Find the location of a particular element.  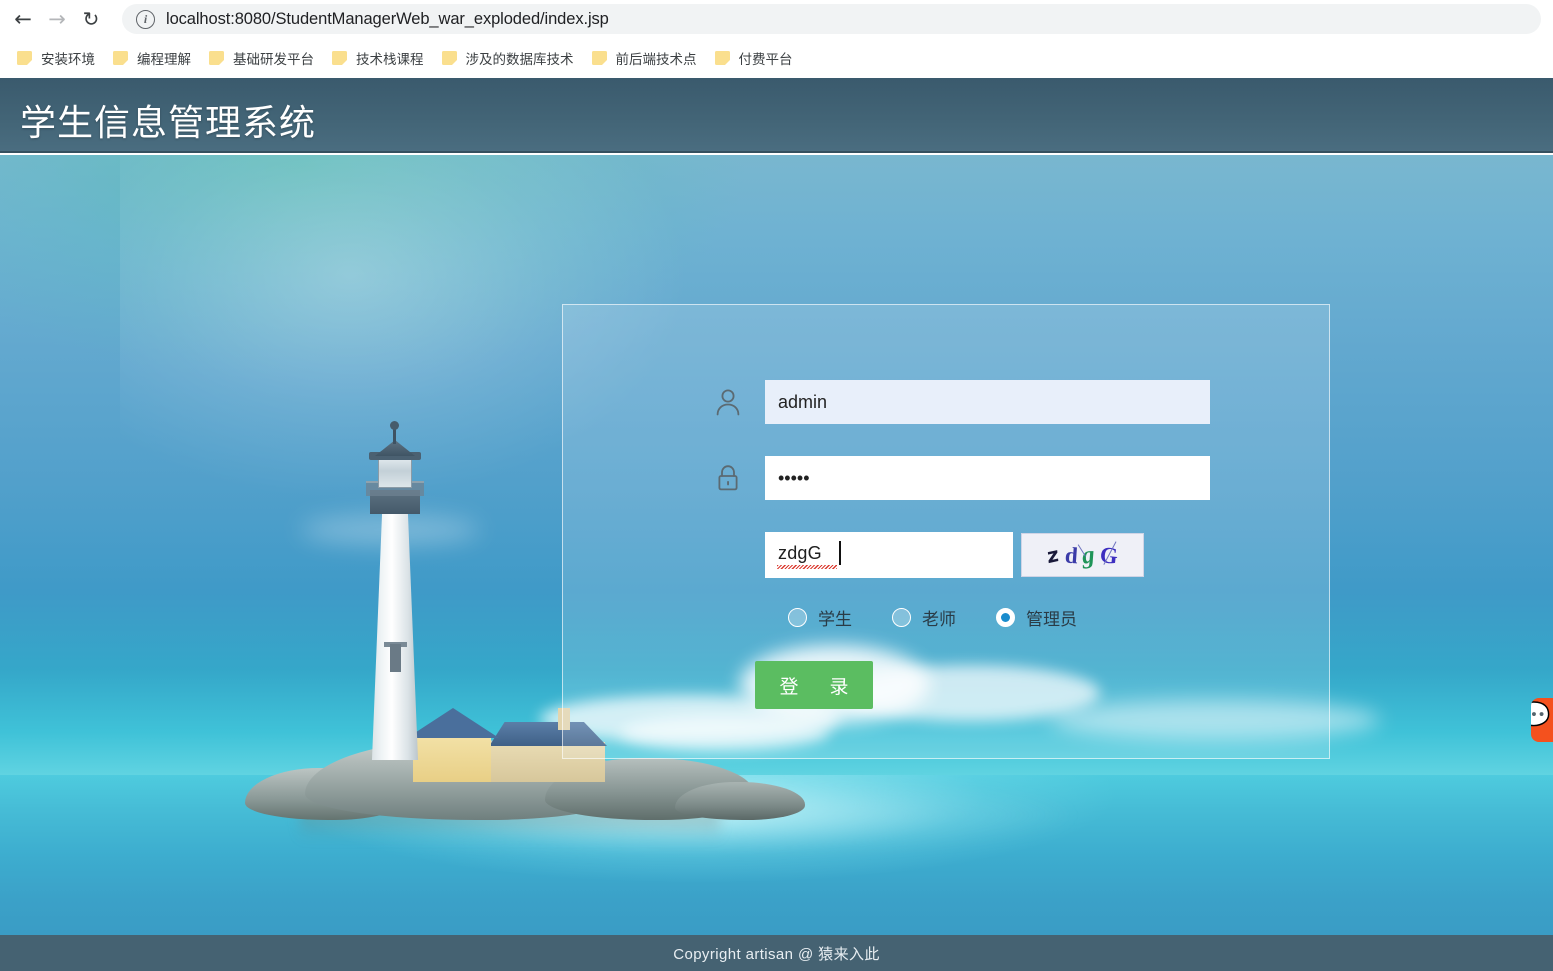

password-input is located at coordinates (987, 478).